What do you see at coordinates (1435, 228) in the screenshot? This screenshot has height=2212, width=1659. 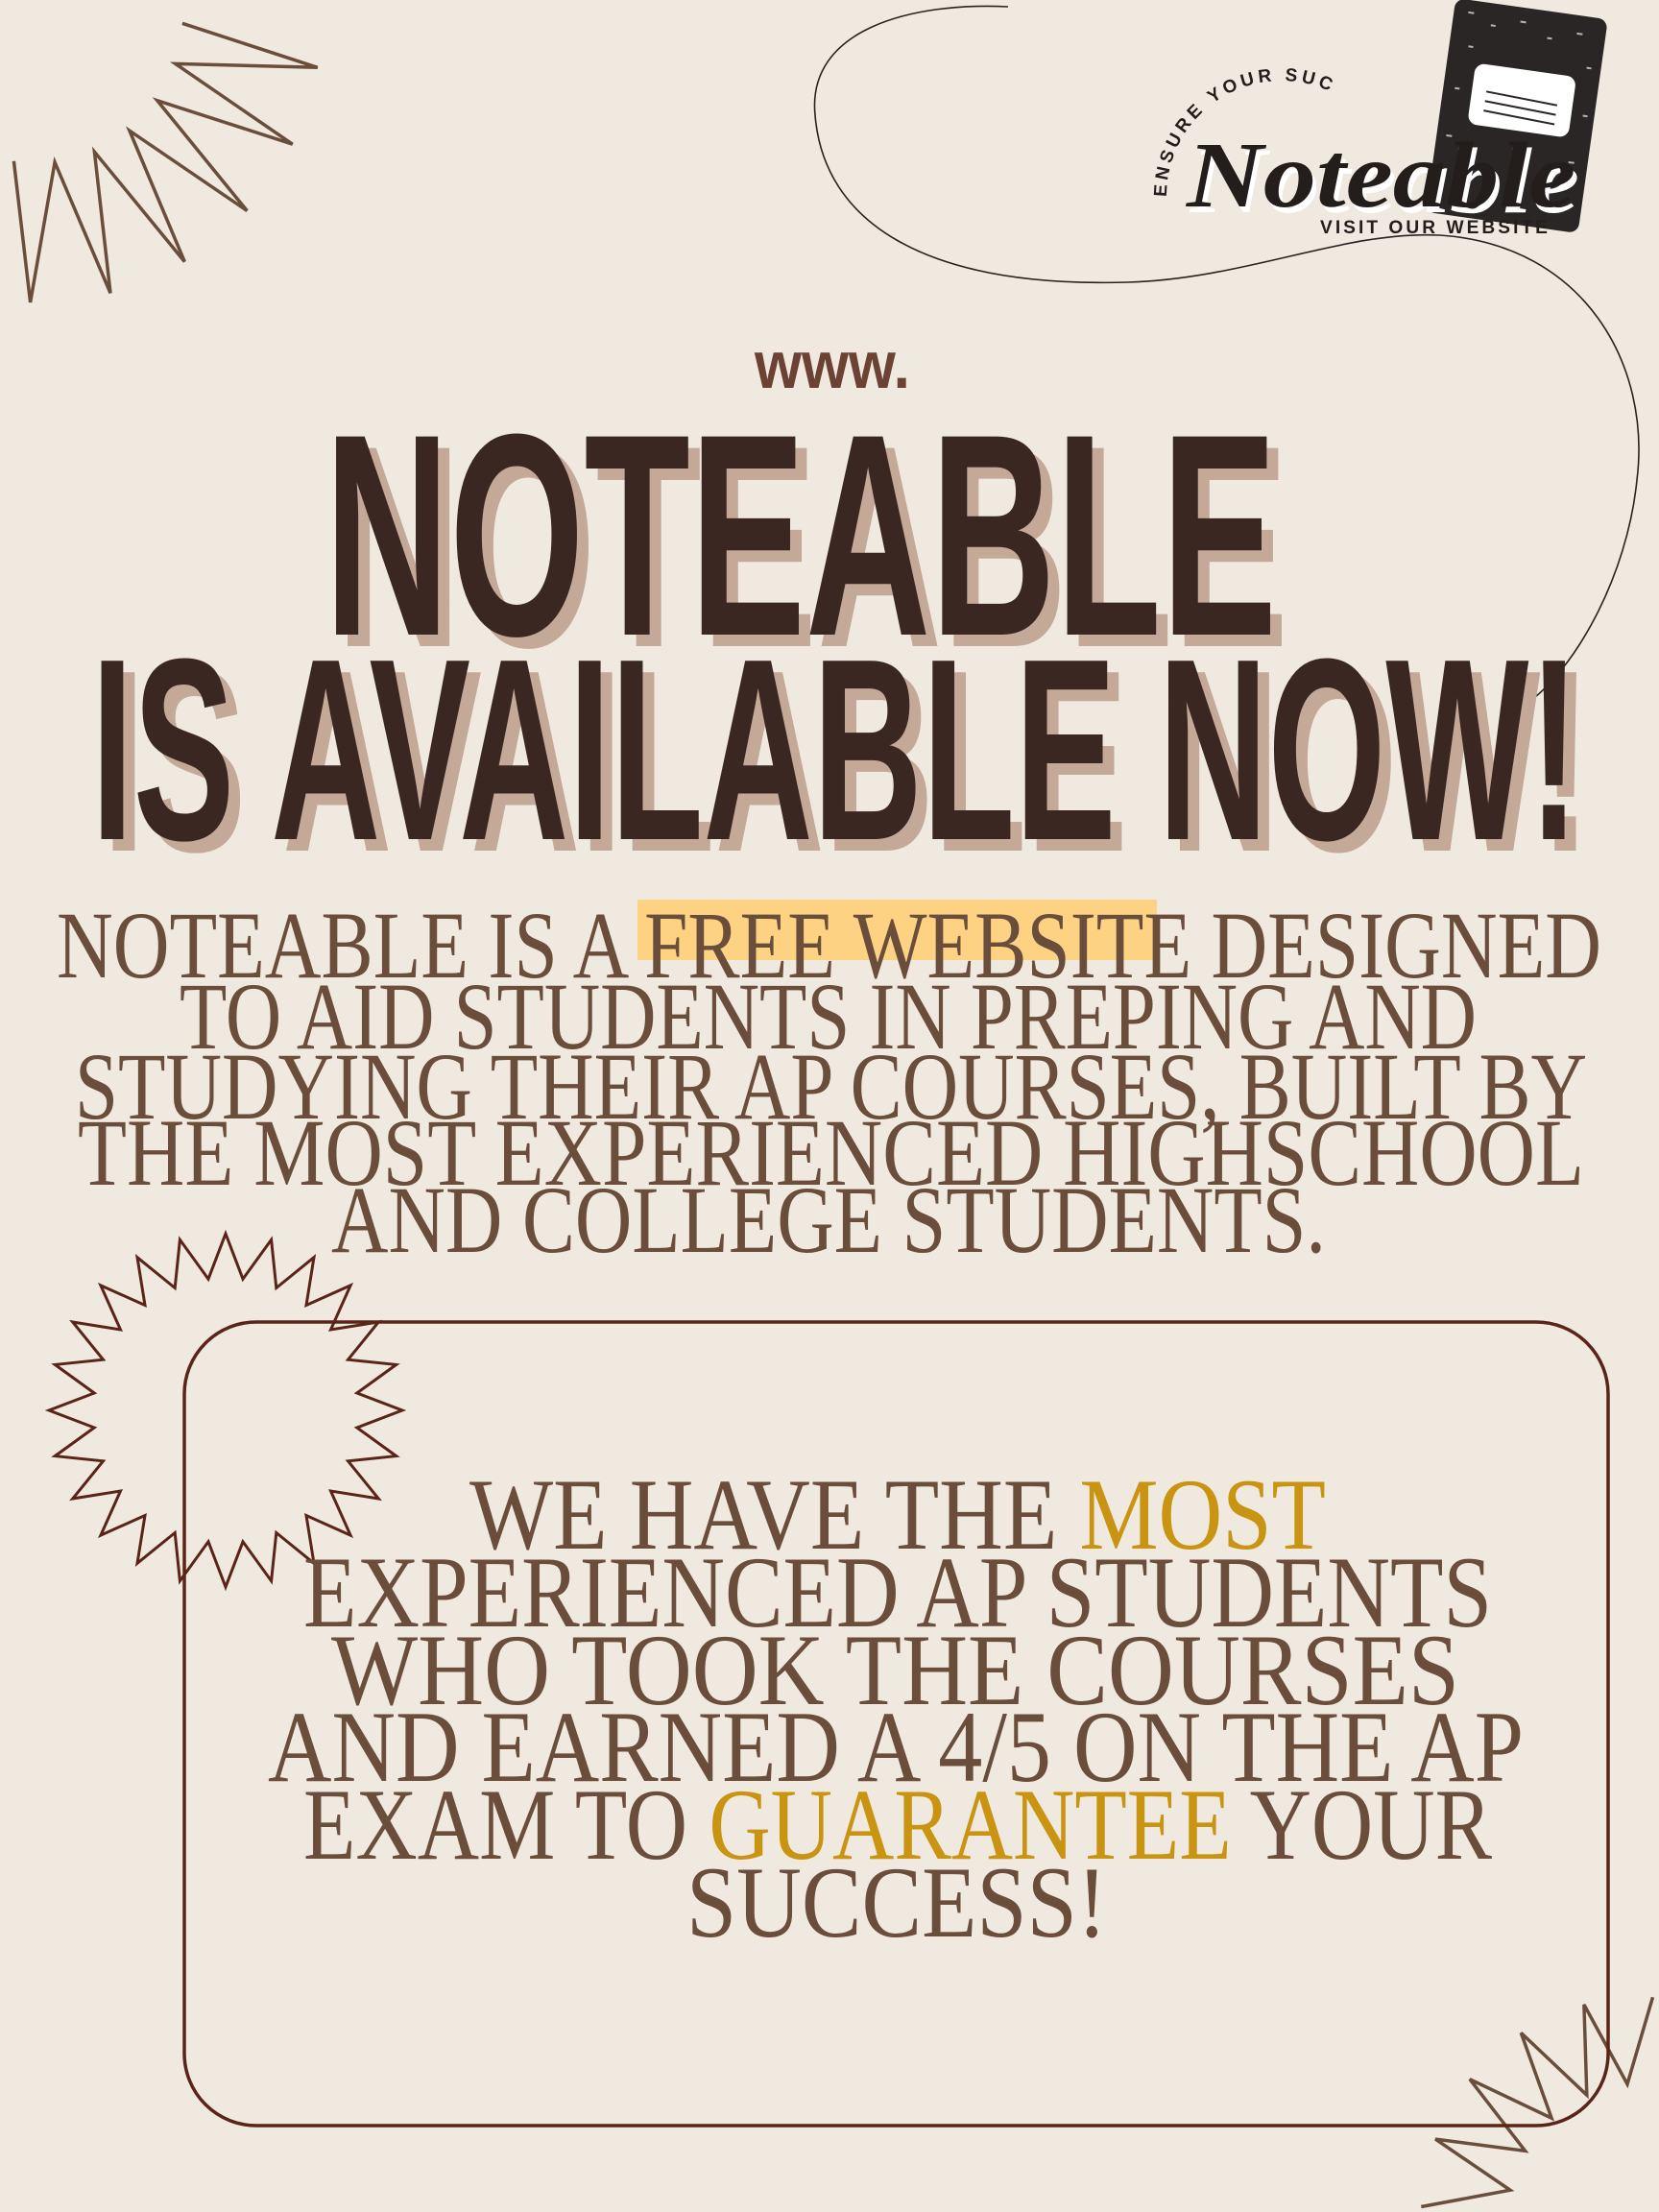 I see `logo-subtext: VISIT OUR WEBSITE` at bounding box center [1435, 228].